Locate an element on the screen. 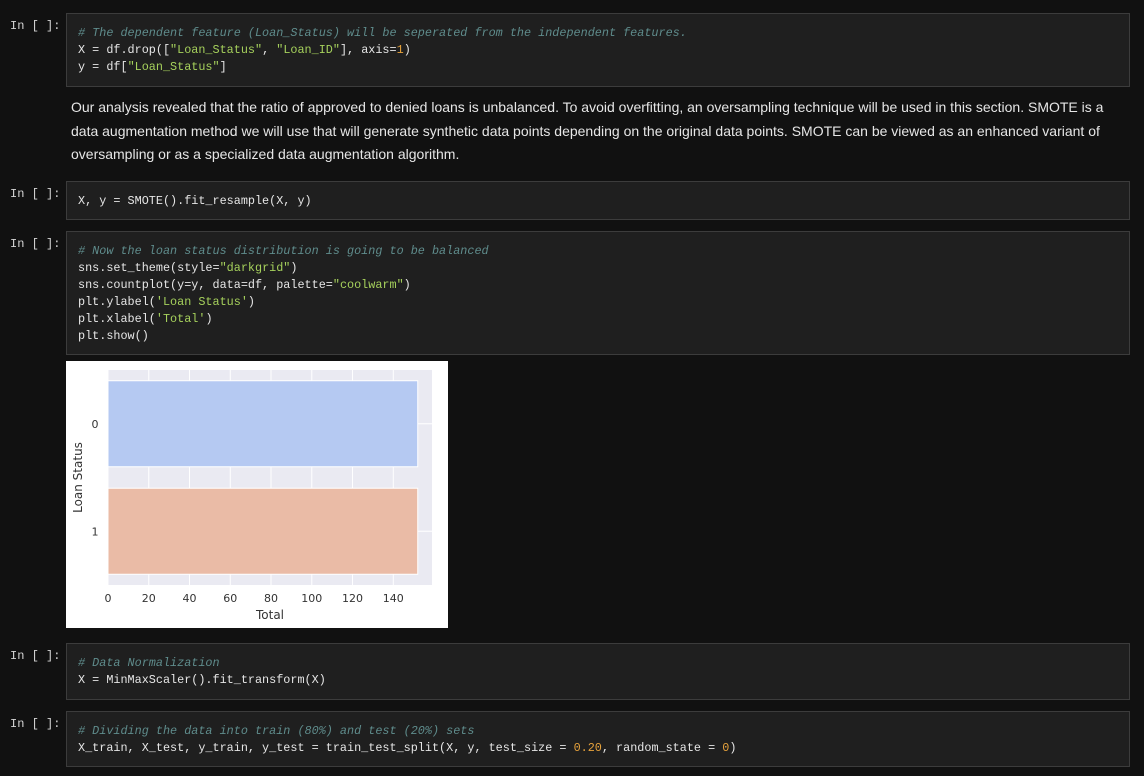  x-tick-label: 60 is located at coordinates (230, 598).